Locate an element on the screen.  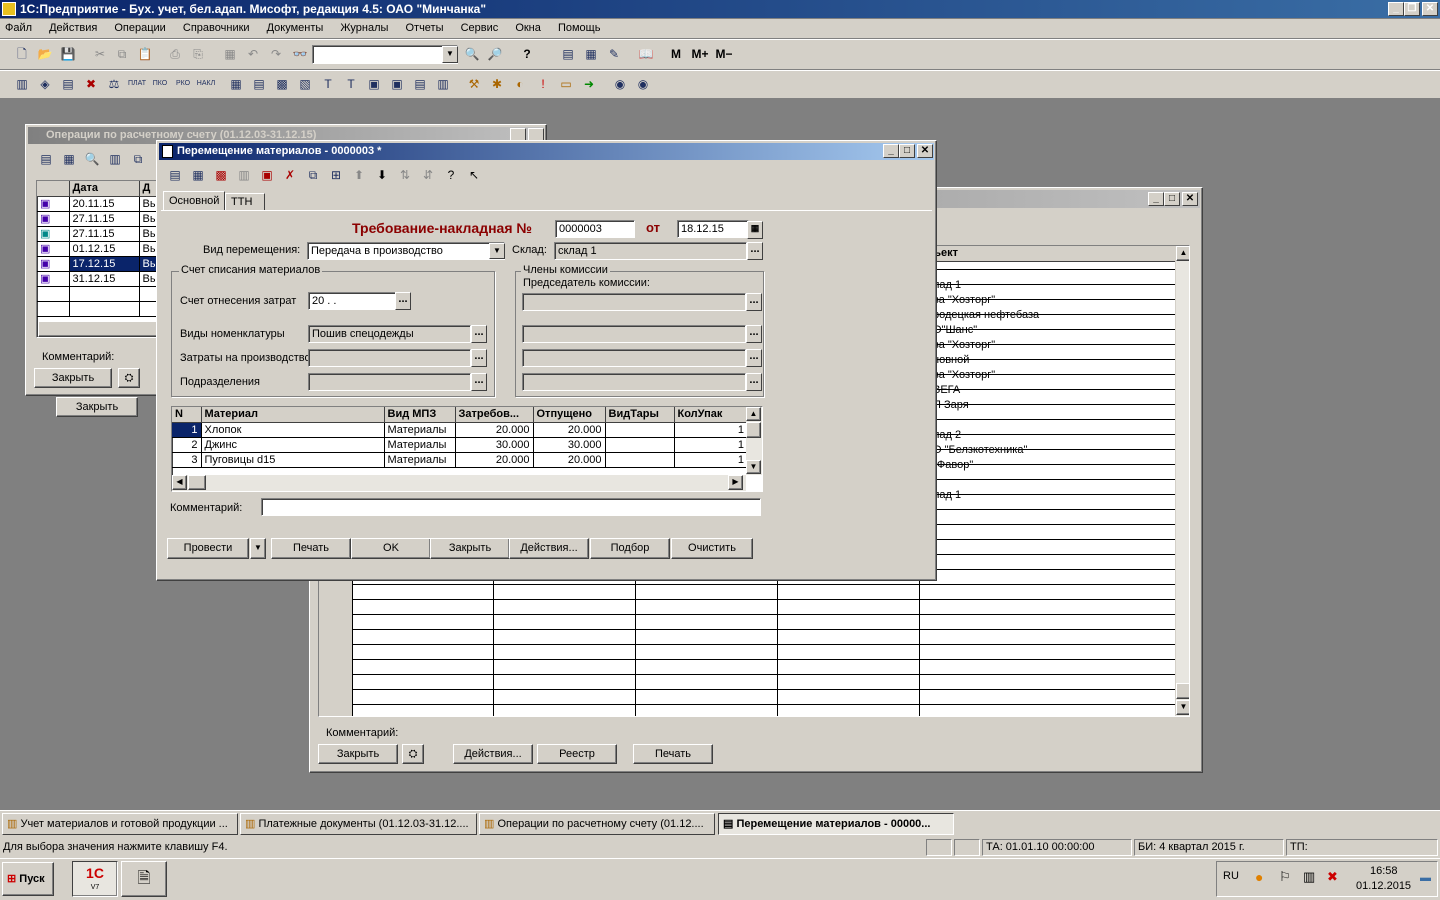
language-indicator: RU is located at coordinates (1231, 876).